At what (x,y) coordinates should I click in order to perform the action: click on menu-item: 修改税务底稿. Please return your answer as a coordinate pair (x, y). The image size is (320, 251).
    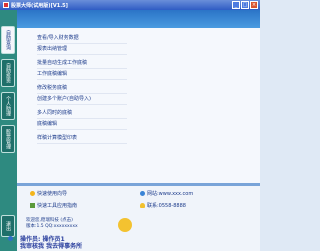
    Looking at the image, I should click on (82, 88).